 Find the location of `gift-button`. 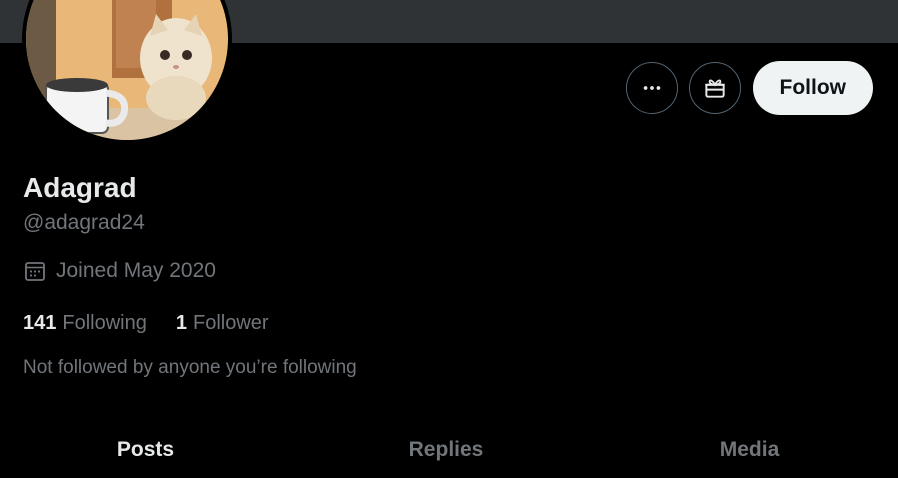

gift-button is located at coordinates (714, 88).